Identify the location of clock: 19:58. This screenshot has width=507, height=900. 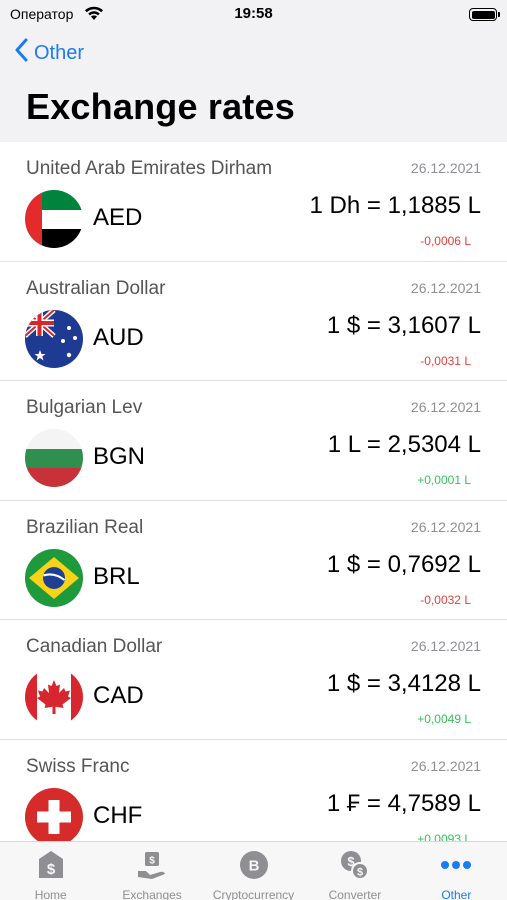
(253, 13).